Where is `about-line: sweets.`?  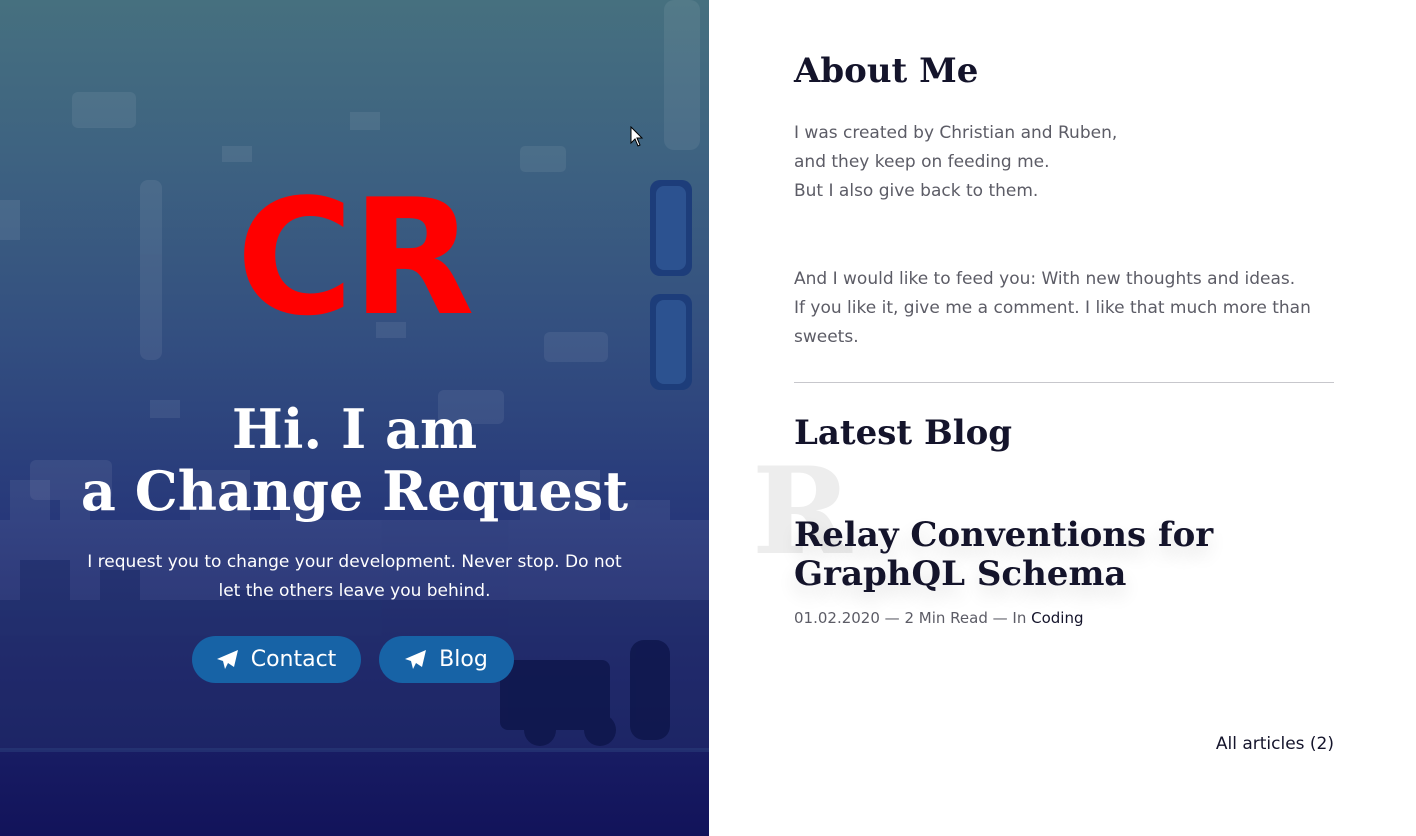
about-line: sweets. is located at coordinates (826, 337).